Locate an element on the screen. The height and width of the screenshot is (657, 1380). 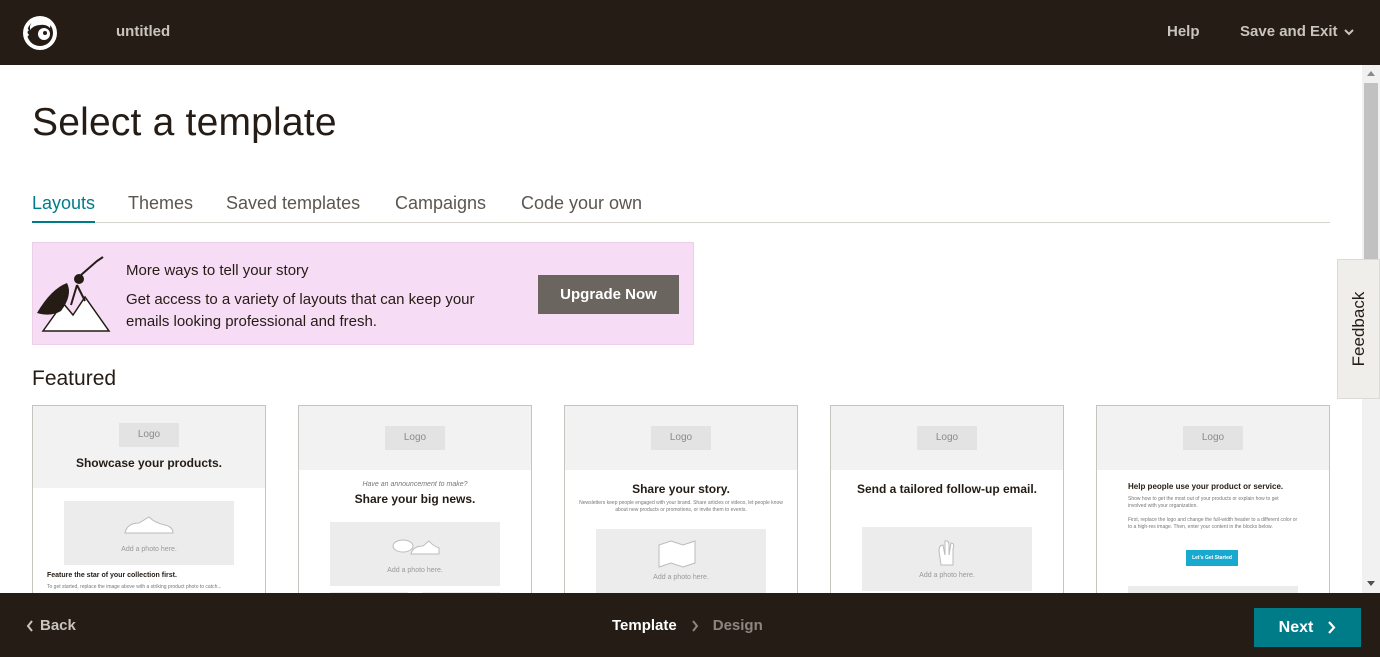
card-title: Send a tailored follow-up email. is located at coordinates (947, 489).